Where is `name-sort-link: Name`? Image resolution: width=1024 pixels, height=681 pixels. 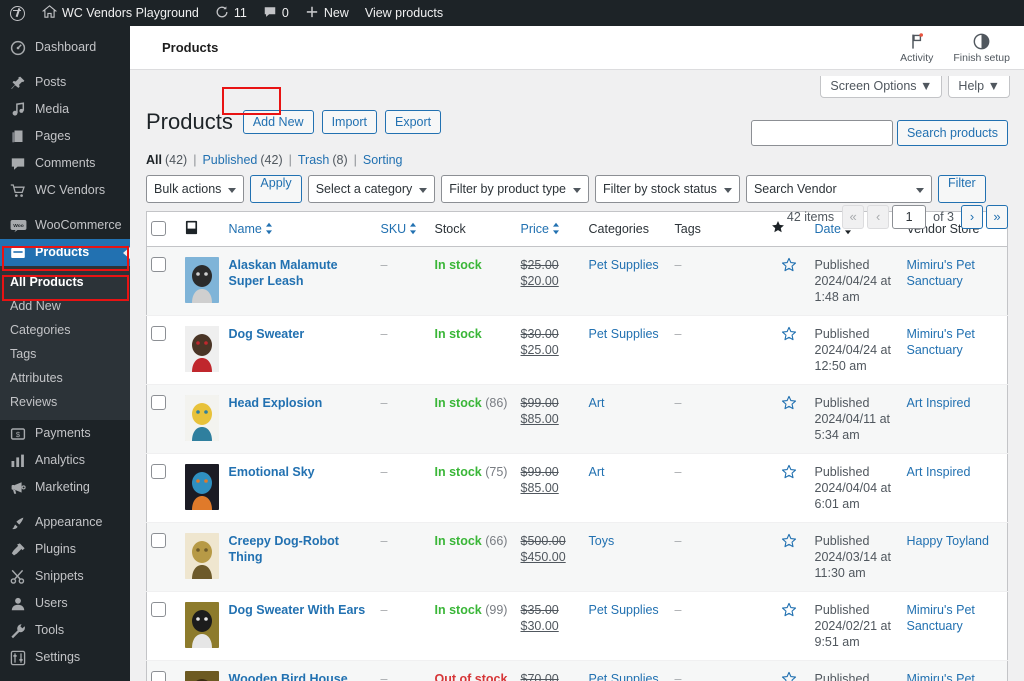 name-sort-link: Name is located at coordinates (251, 229).